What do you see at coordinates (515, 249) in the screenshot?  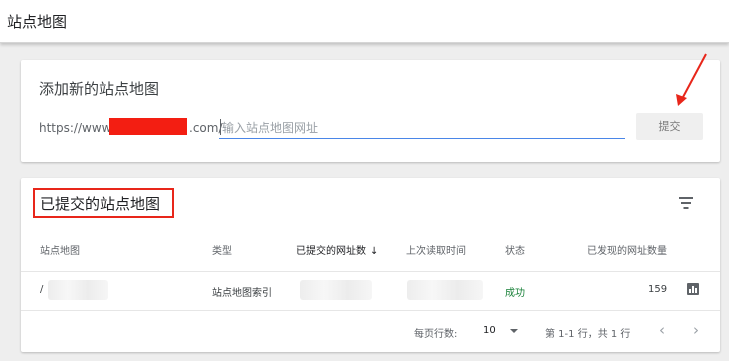 I see `column-header-status: 状态` at bounding box center [515, 249].